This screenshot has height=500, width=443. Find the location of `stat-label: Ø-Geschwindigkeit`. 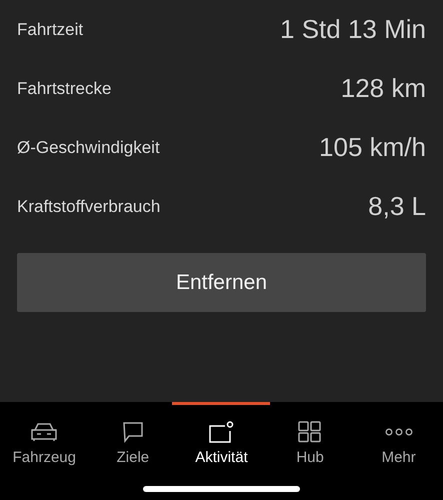

stat-label: Ø-Geschwindigkeit is located at coordinates (88, 148).